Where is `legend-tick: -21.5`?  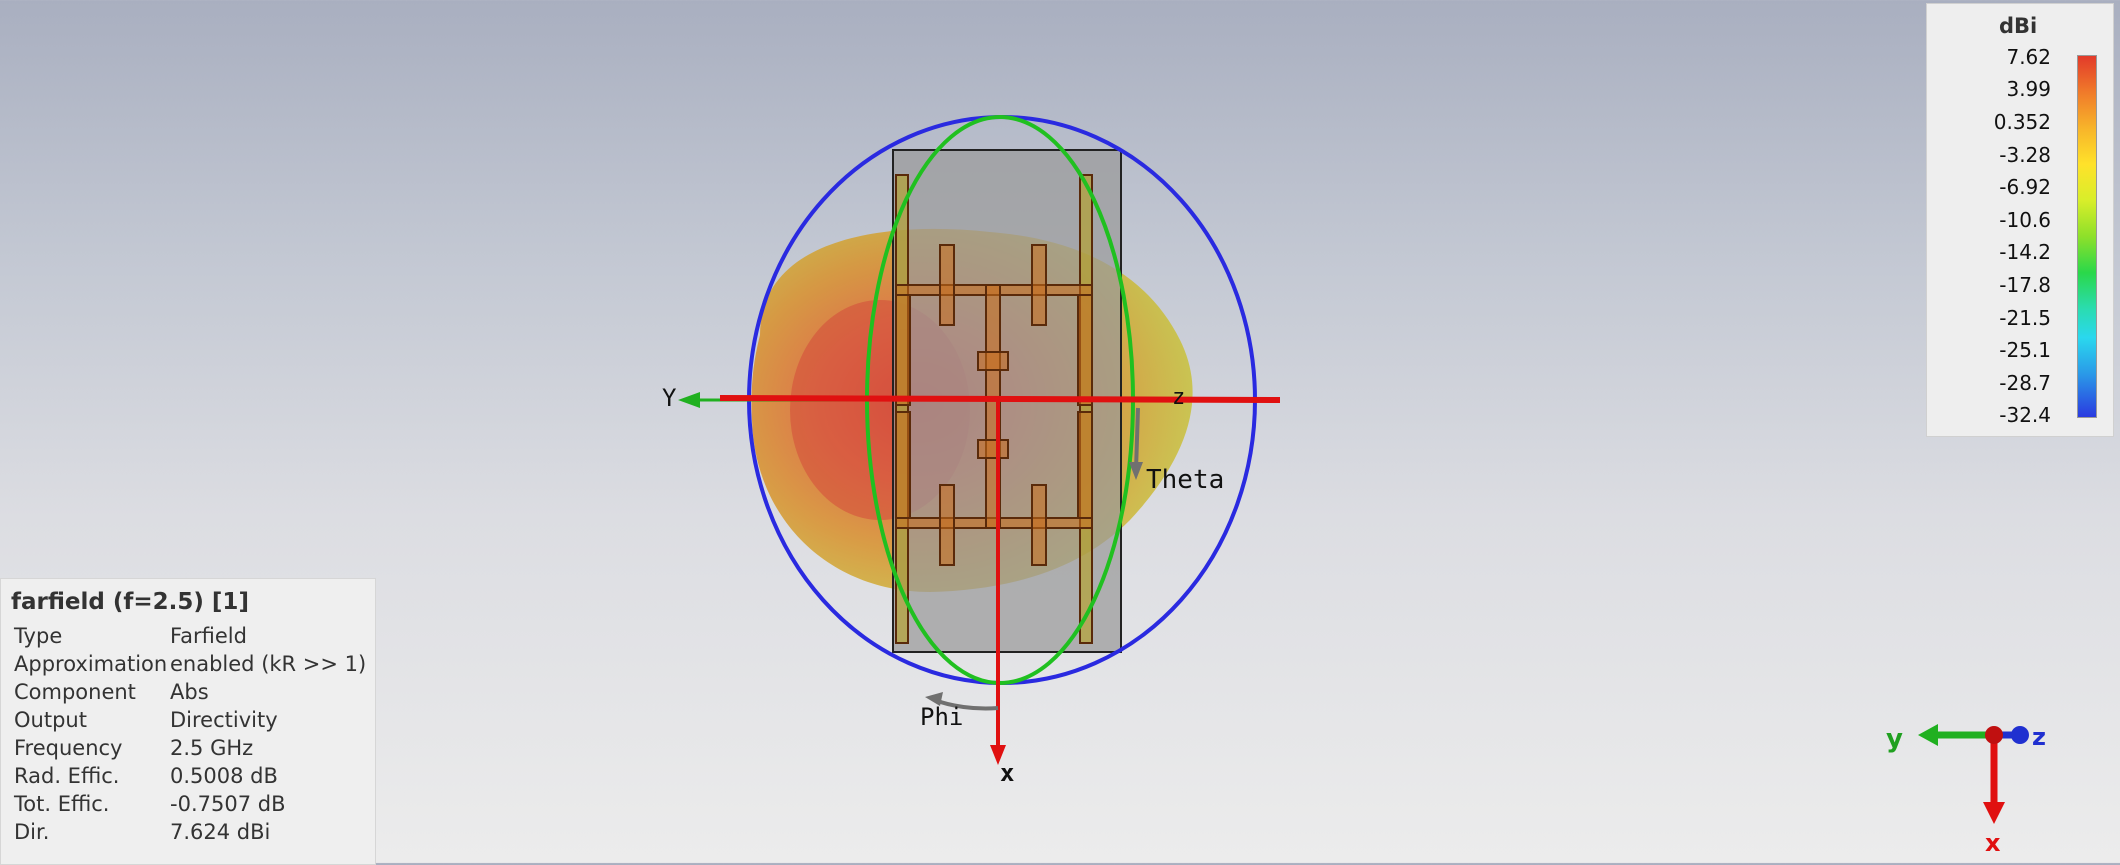 legend-tick: -21.5 is located at coordinates (2025, 318).